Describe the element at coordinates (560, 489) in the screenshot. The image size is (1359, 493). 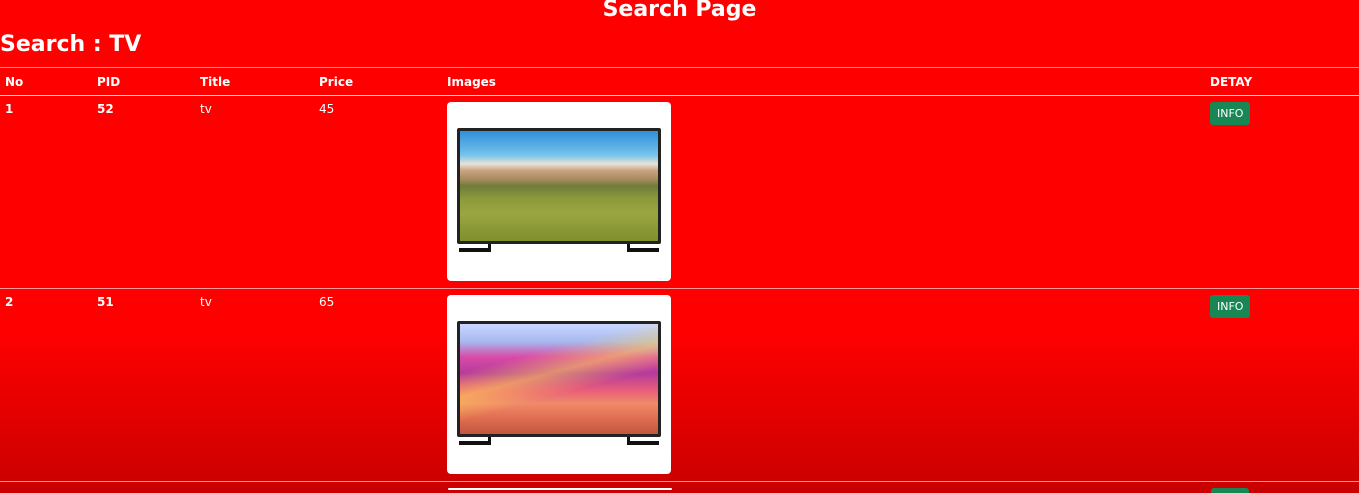
I see `partial-image-edge` at that location.